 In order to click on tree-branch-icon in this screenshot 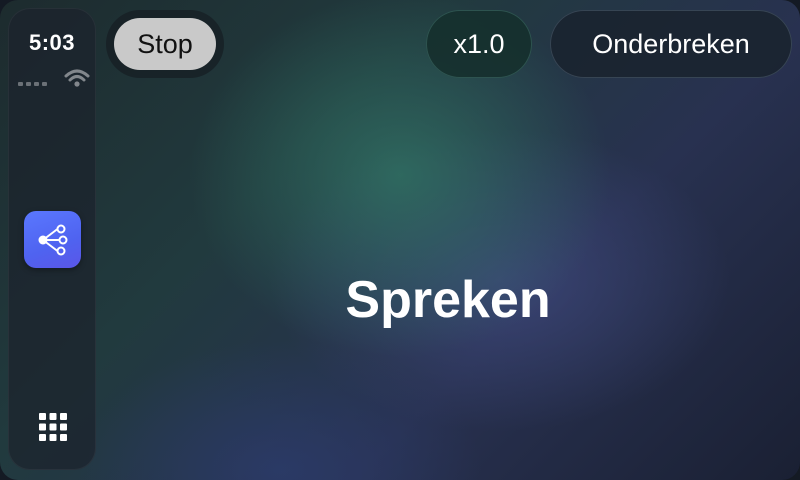, I will do `click(52, 239)`.